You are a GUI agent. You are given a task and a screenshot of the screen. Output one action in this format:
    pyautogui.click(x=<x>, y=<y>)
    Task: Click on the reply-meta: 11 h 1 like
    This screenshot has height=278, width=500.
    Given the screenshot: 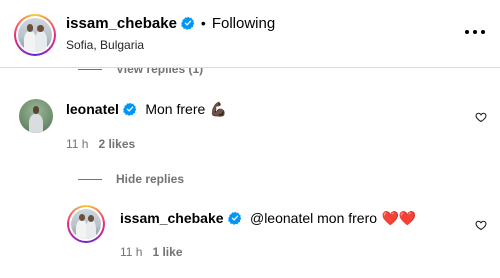 What is the action you would take?
    pyautogui.click(x=151, y=252)
    